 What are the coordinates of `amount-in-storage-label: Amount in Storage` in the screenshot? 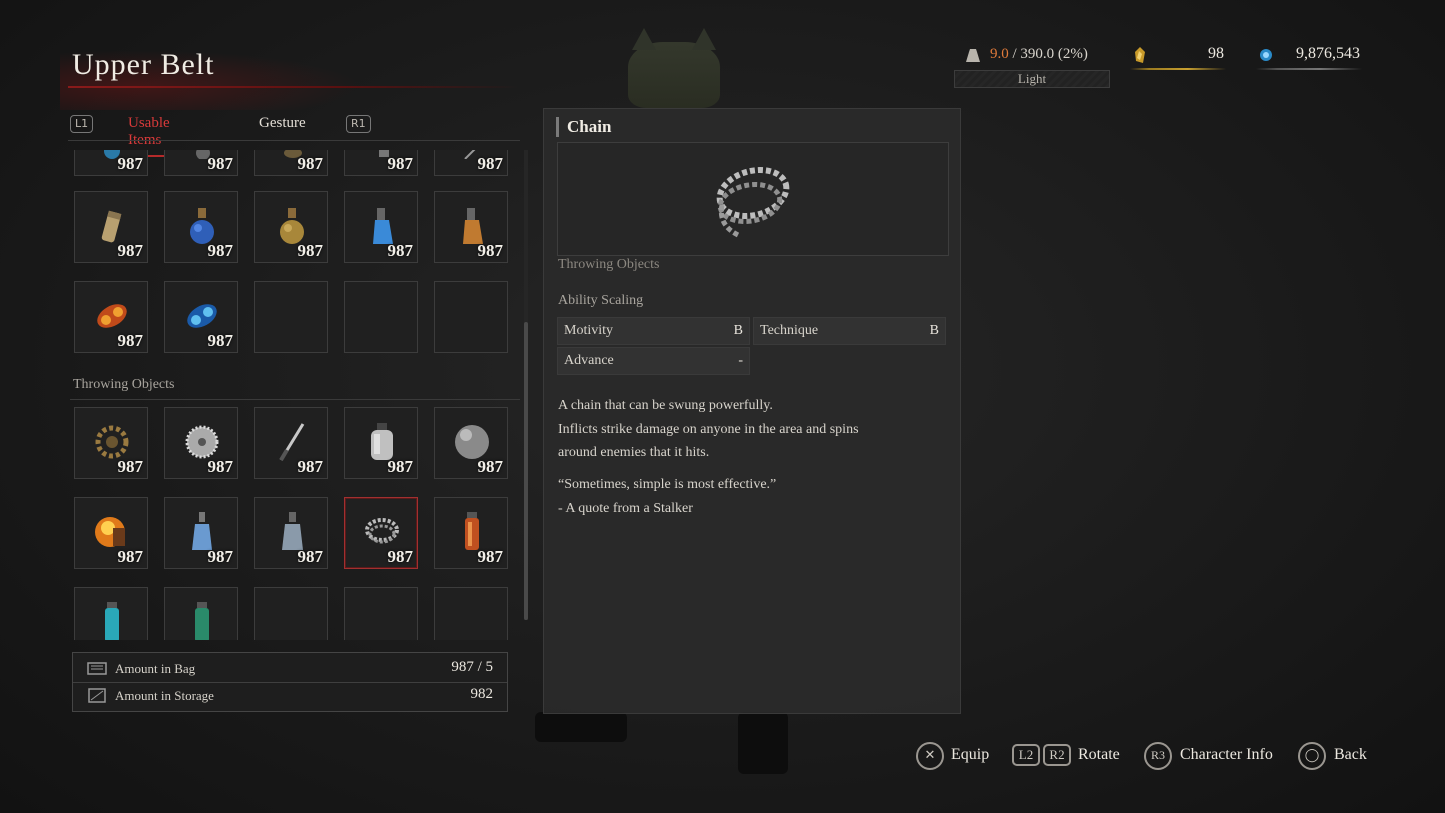 It's located at (164, 695).